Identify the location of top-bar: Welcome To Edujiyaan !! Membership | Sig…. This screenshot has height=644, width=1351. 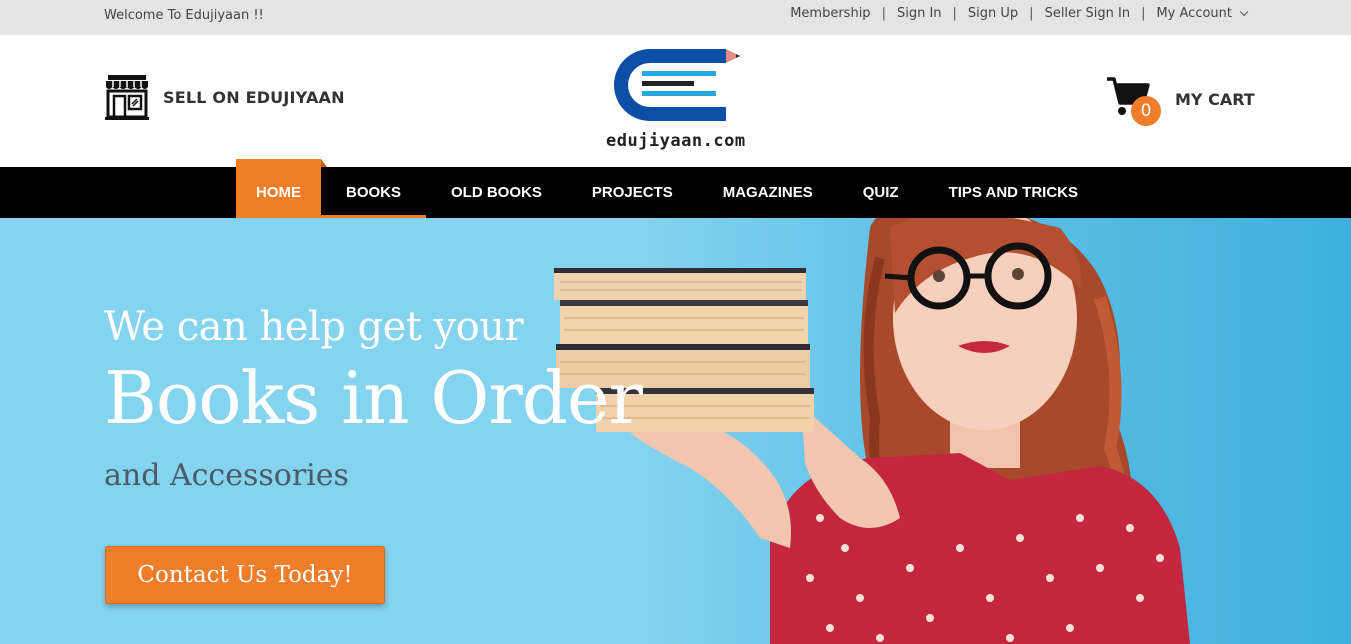
(675, 17).